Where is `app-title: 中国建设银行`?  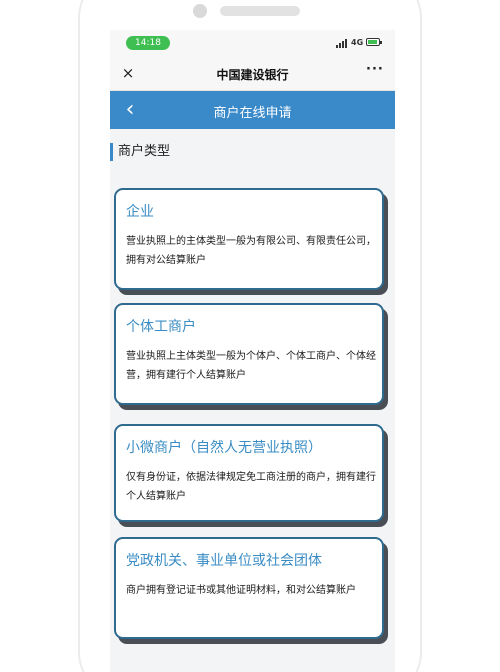 app-title: 中国建设银行 is located at coordinates (252, 75).